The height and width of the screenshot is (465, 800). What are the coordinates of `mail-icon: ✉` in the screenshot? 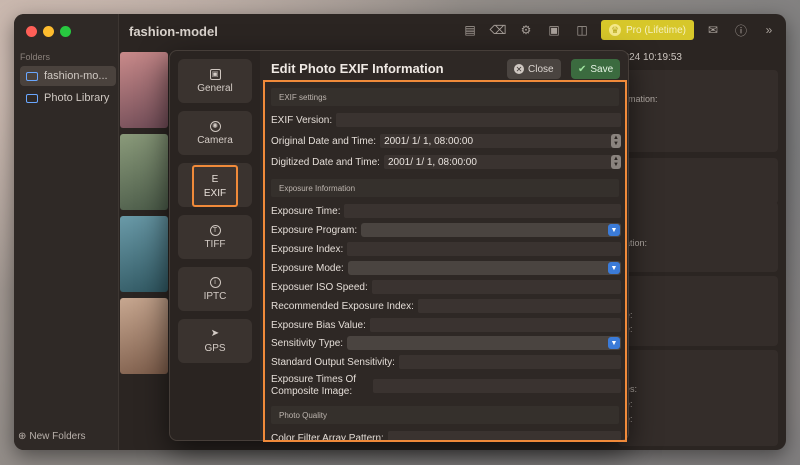 It's located at (713, 30).